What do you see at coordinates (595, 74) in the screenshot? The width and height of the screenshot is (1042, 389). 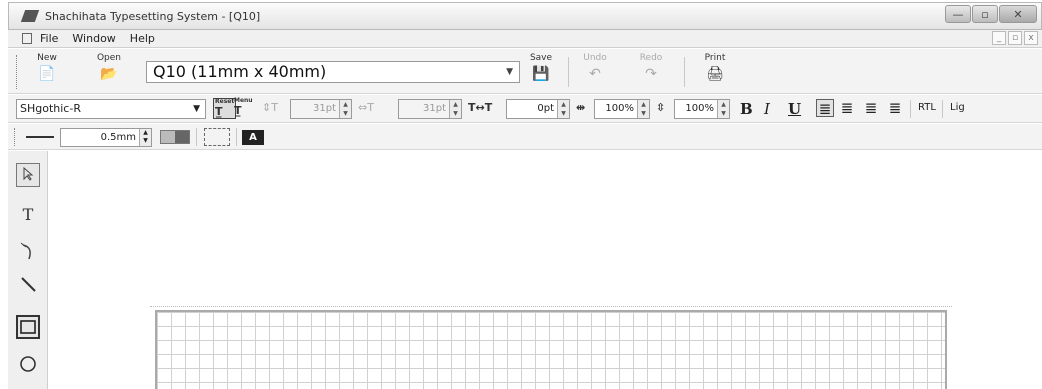 I see `undo-icon: ↶` at bounding box center [595, 74].